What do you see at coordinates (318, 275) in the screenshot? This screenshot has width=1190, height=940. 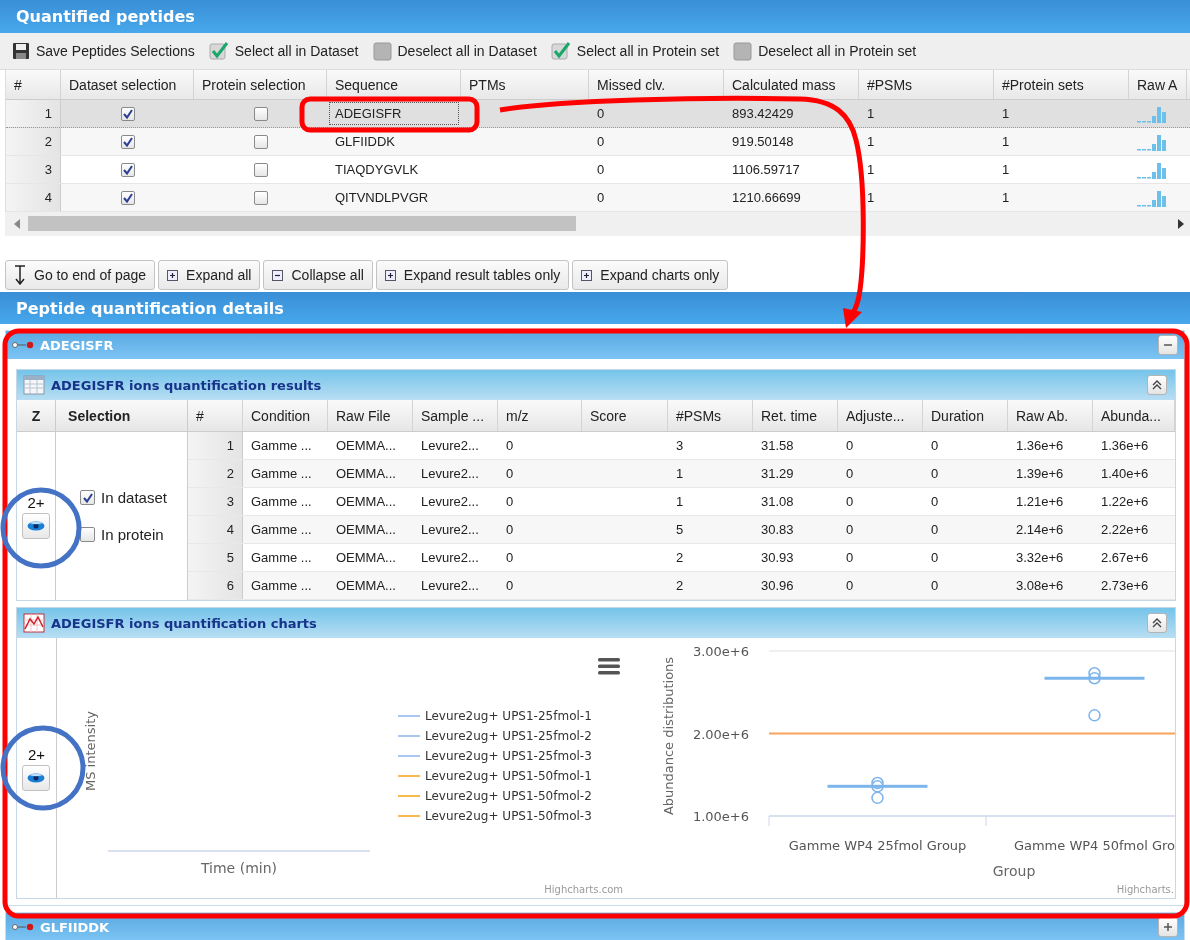 I see `toolbar-button: Collapse all` at bounding box center [318, 275].